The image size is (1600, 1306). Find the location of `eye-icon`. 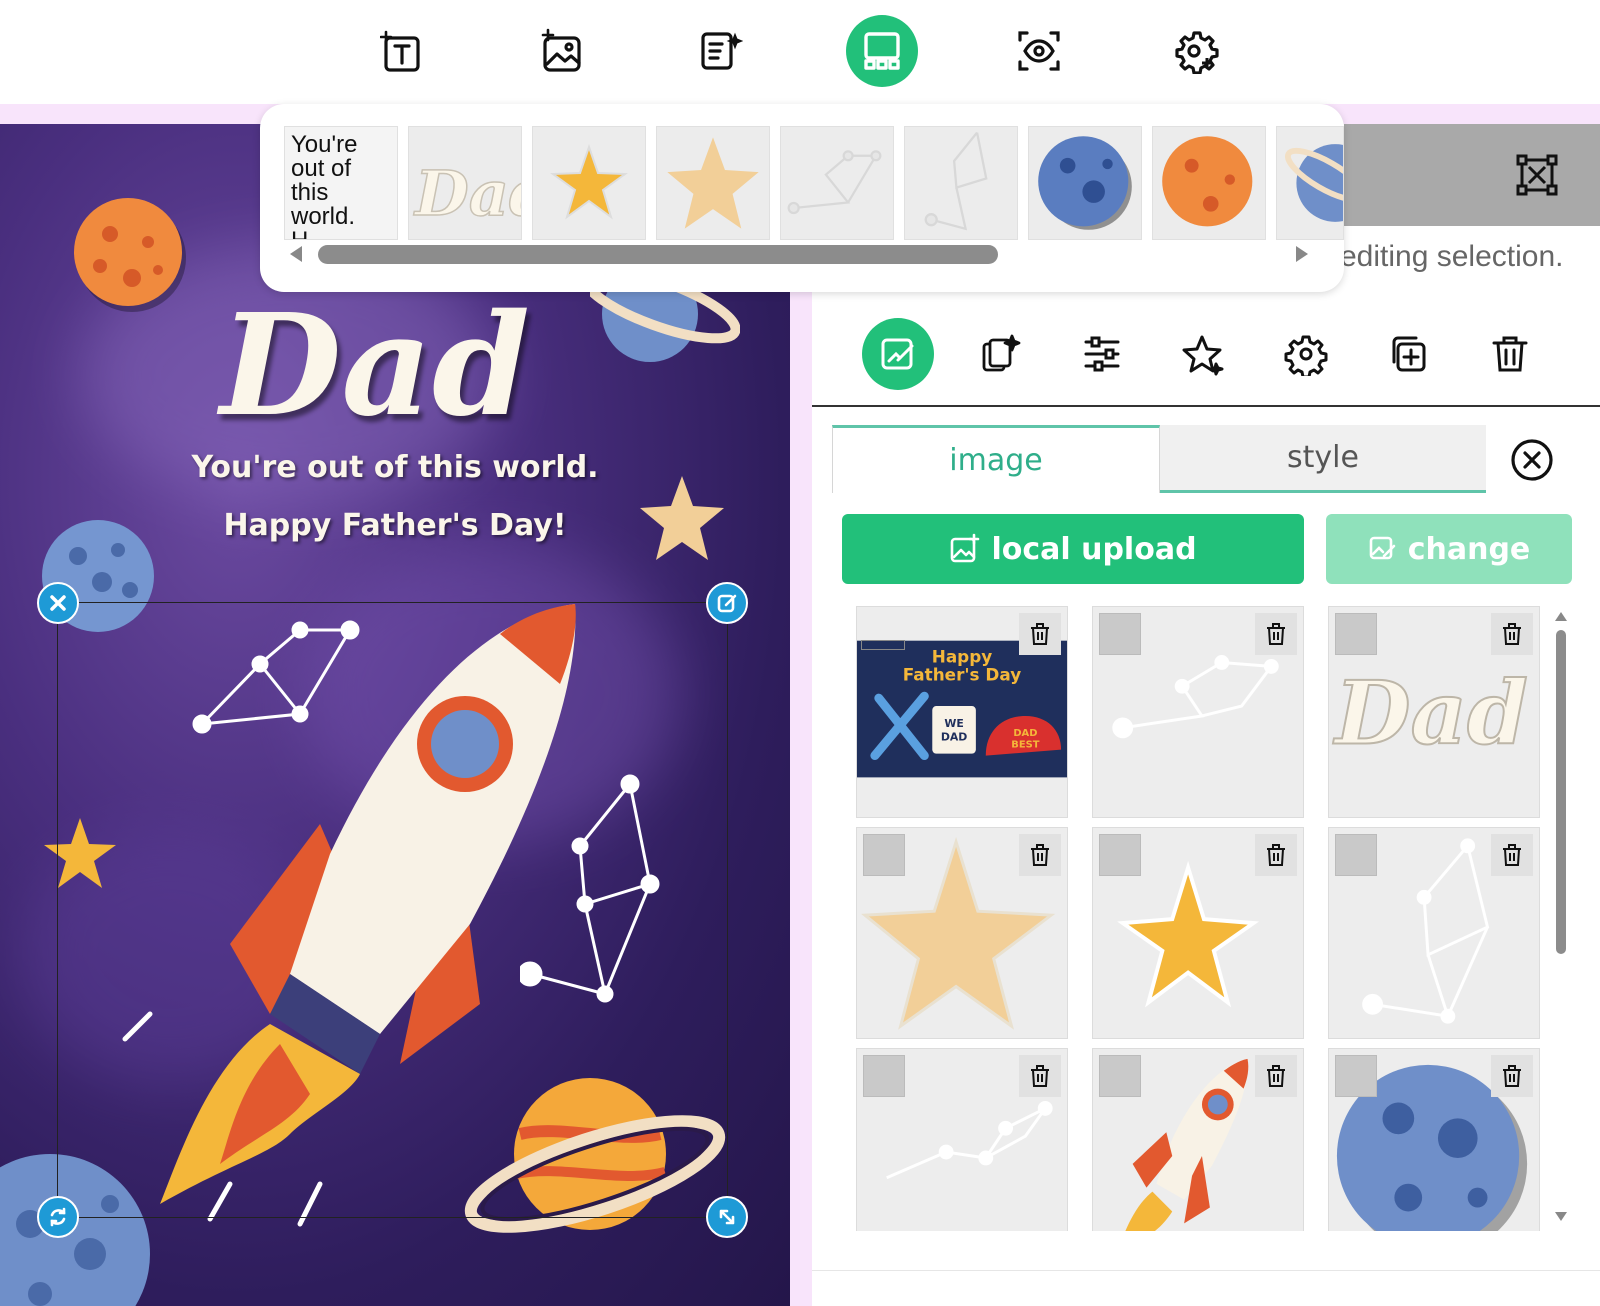

eye-icon is located at coordinates (1039, 51).